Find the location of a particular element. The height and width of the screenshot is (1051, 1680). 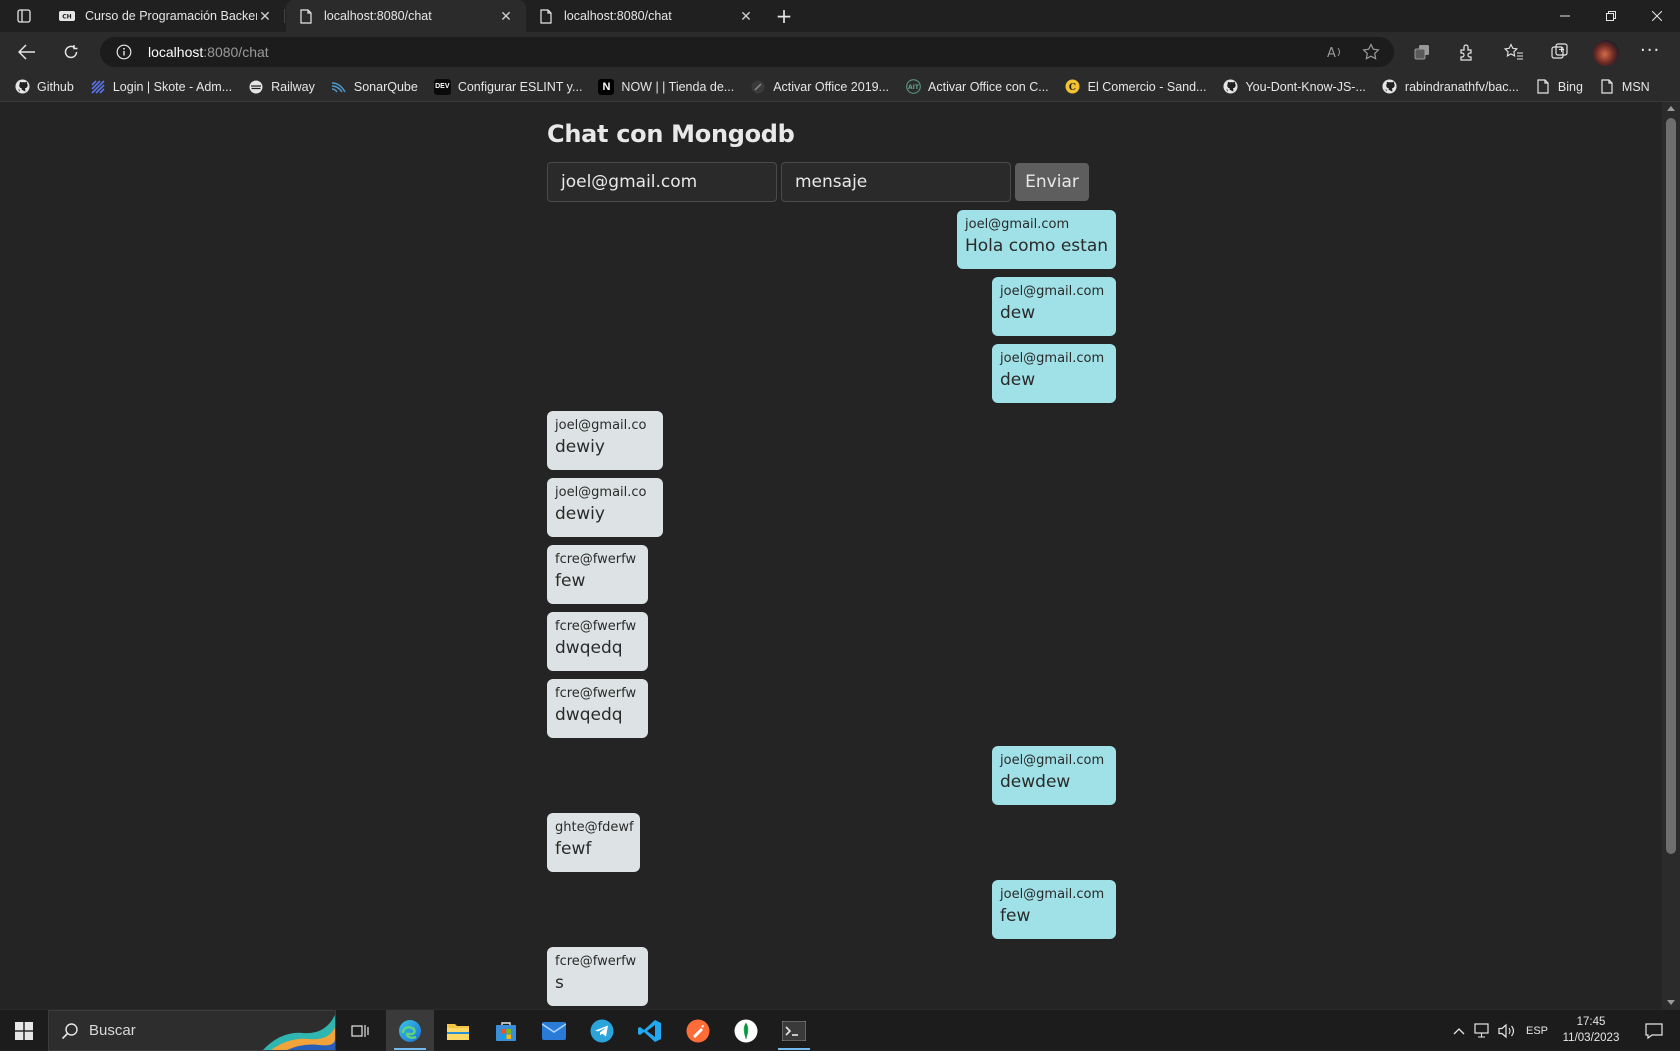

tab-chat-active: localhost:8080/chat ✕ is located at coordinates (406, 16).